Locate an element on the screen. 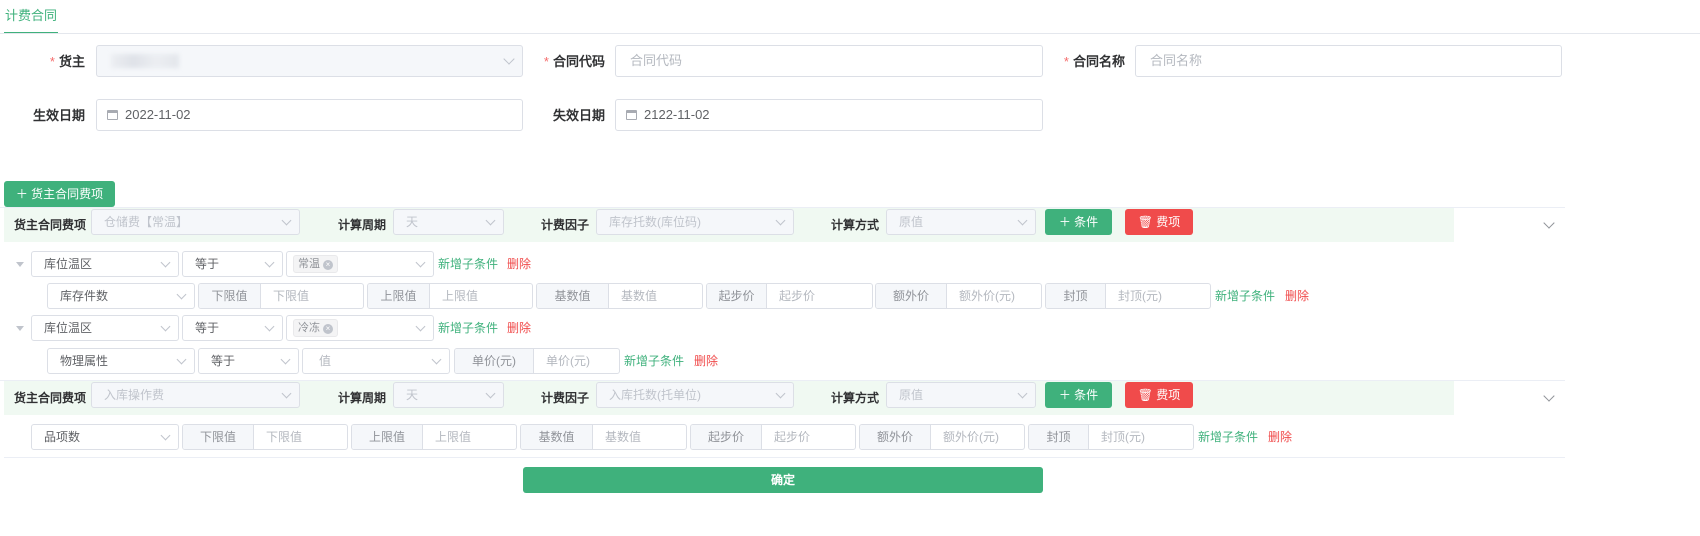  effective-date-label: 生效日期 is located at coordinates (58, 115).